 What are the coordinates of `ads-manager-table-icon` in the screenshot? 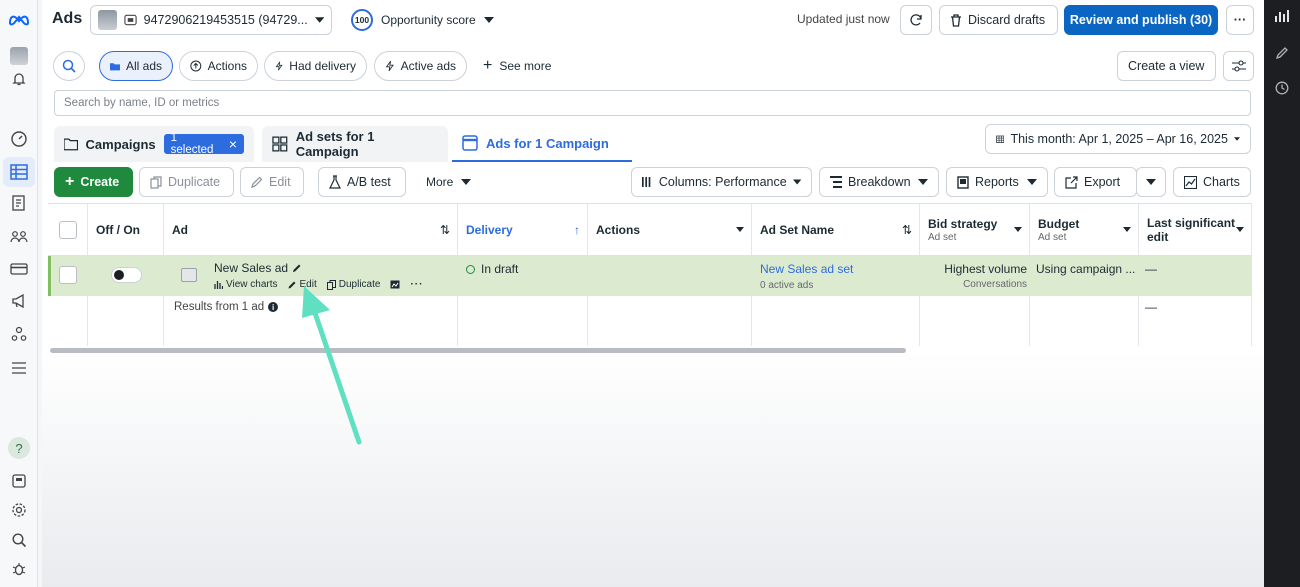 It's located at (19, 172).